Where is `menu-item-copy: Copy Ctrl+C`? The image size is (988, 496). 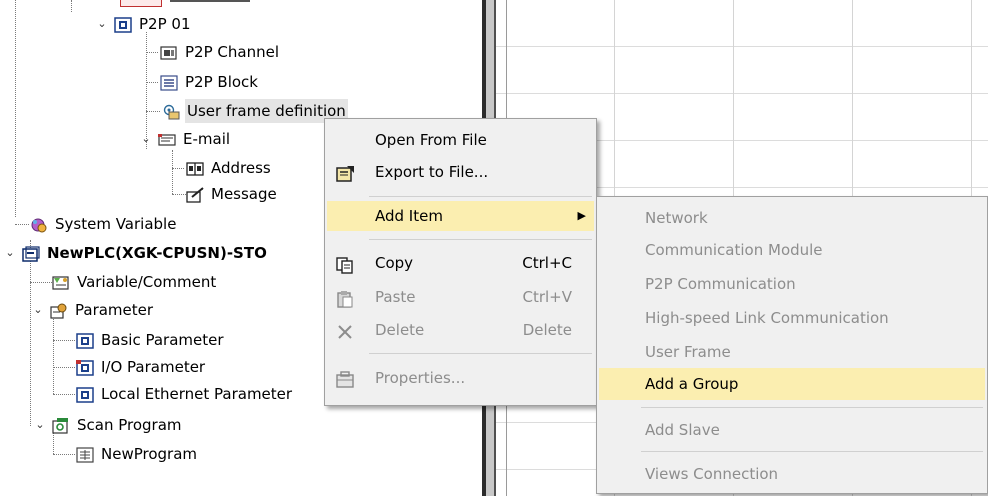 menu-item-copy: Copy Ctrl+C is located at coordinates (460, 263).